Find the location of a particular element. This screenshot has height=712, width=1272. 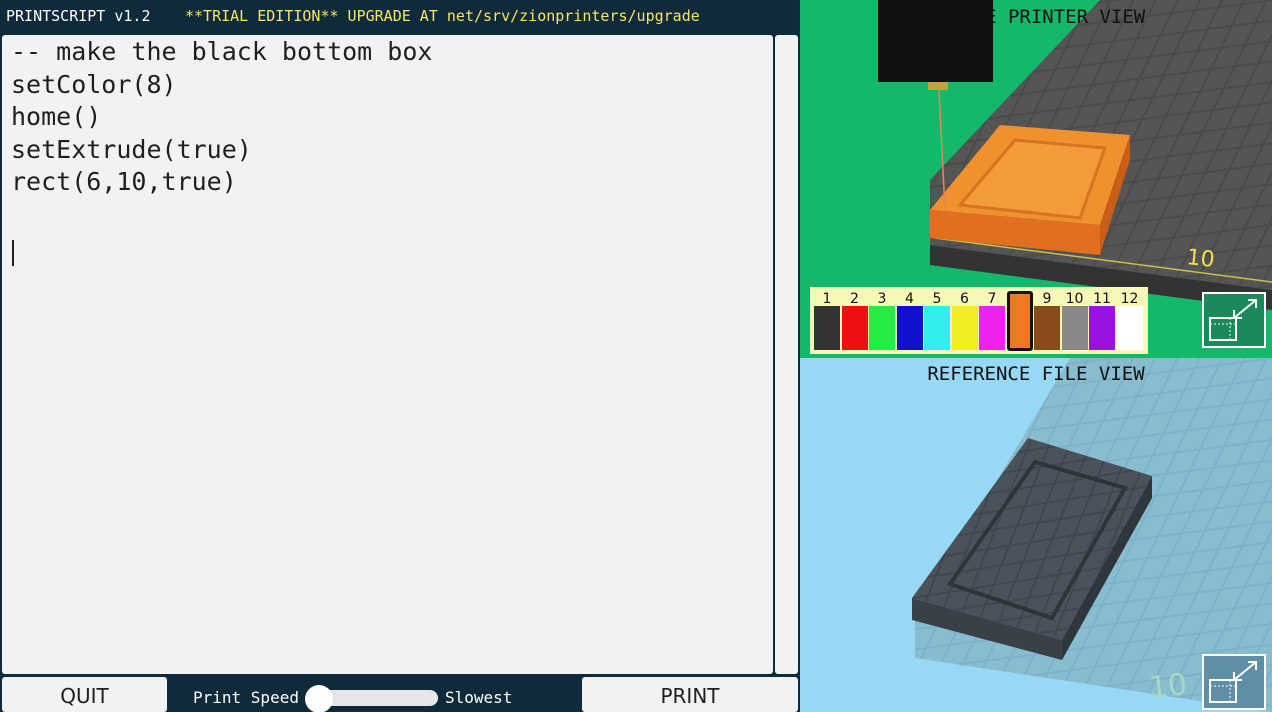

print-speed-slider-track is located at coordinates (378, 698).